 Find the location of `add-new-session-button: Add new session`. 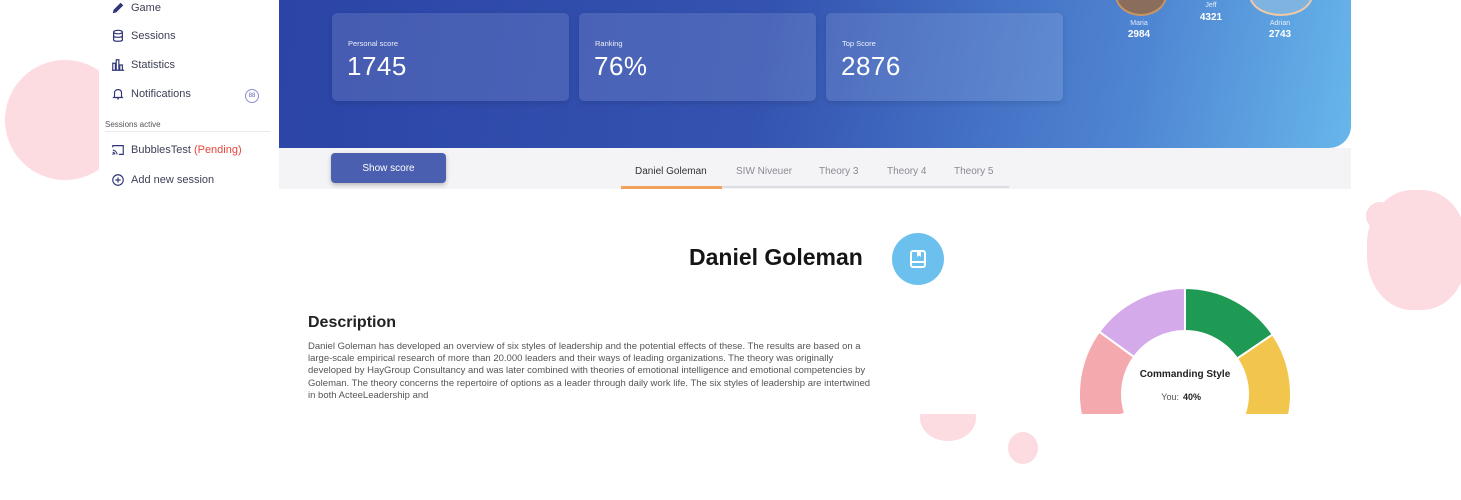

add-new-session-button: Add new session is located at coordinates (162, 180).